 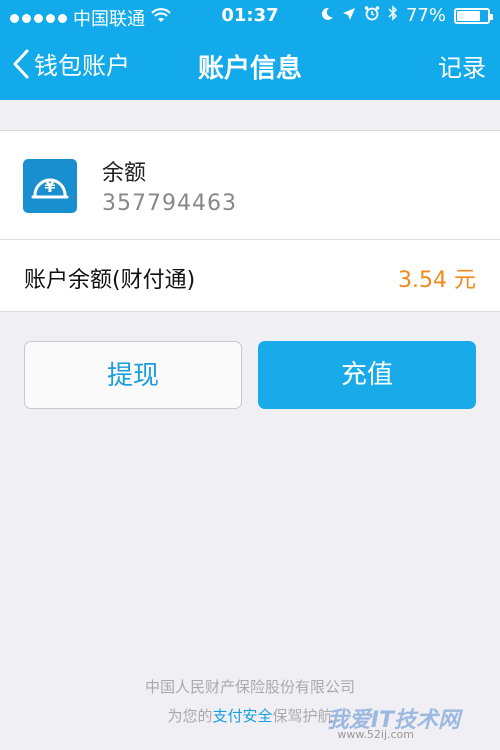 What do you see at coordinates (133, 375) in the screenshot?
I see `withdraw-button: 提现` at bounding box center [133, 375].